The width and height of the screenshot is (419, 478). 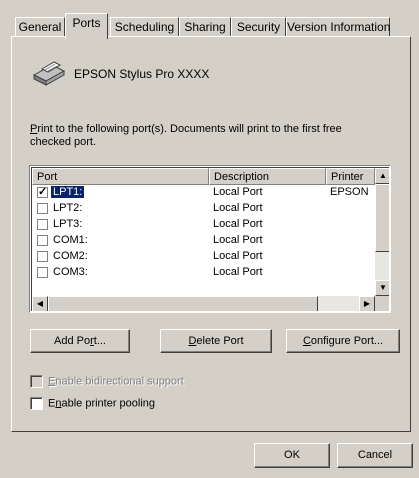 I want to click on tab-label: Sharing, so click(x=205, y=27).